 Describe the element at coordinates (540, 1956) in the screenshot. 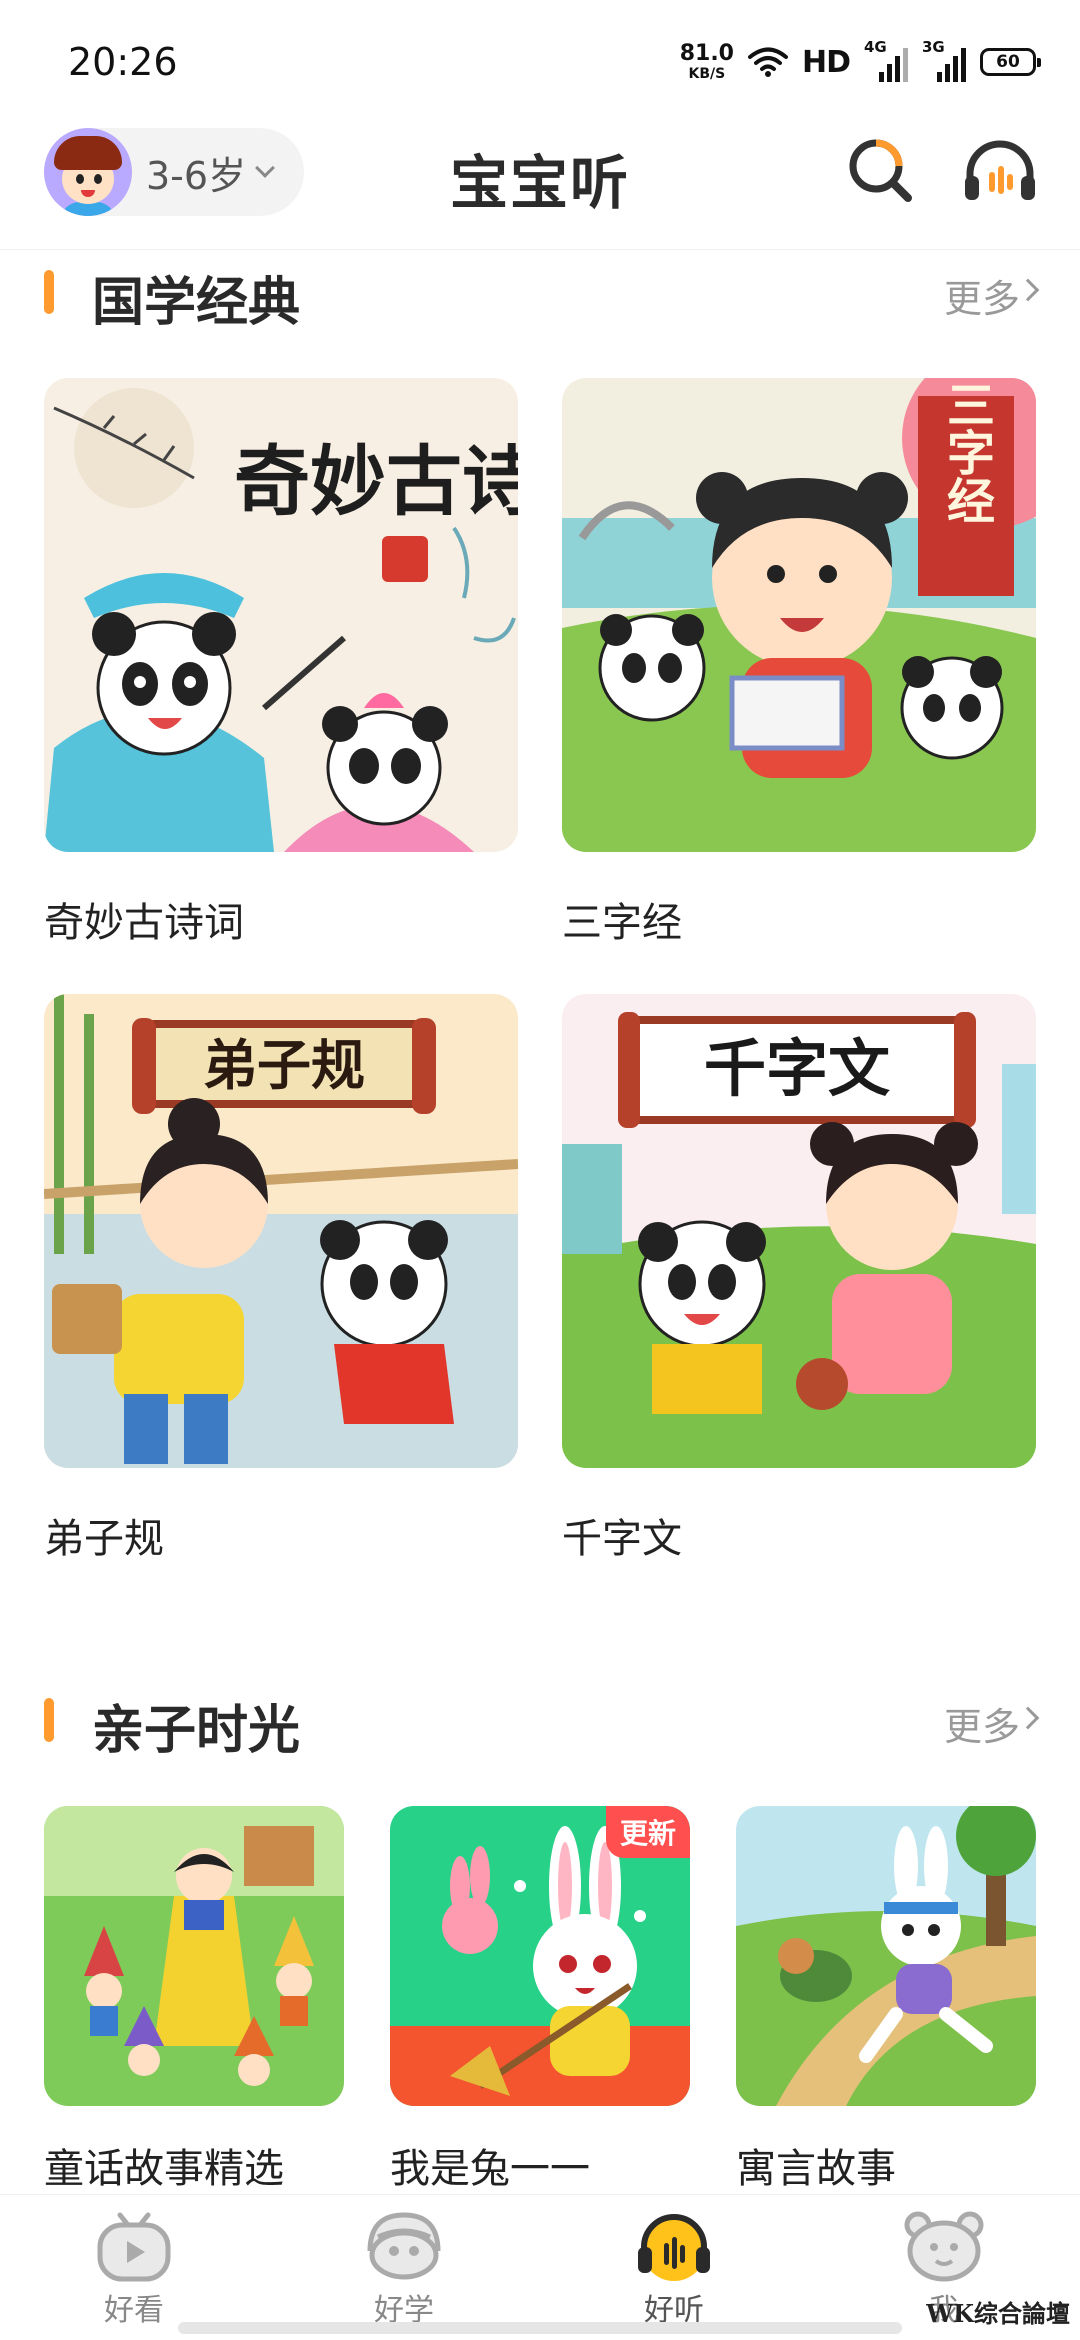

I see `album-cover: 更新` at that location.